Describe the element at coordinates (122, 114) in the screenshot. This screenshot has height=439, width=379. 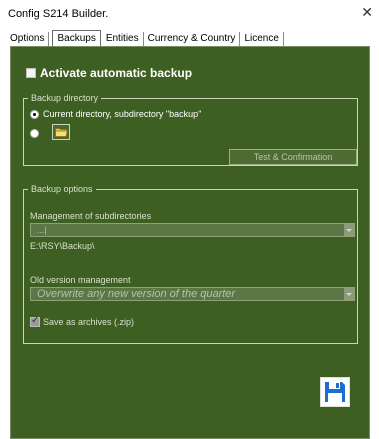
I see `current-directory-label: Current directory, subdirectory "backup"` at that location.